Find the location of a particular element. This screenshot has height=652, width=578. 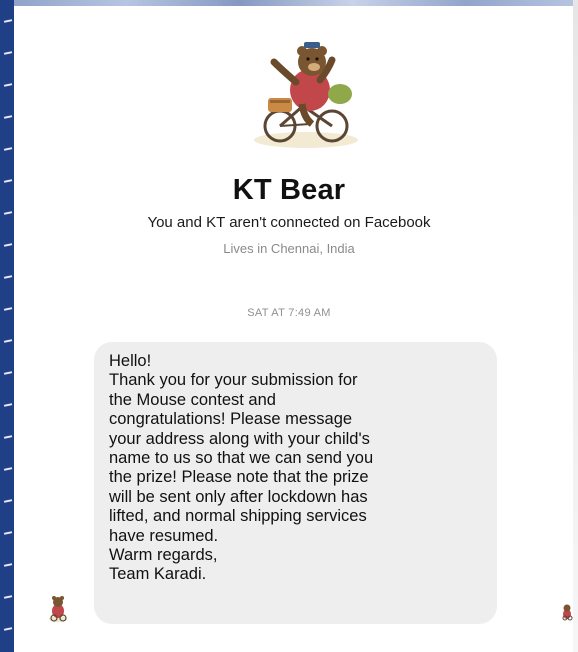

left-decorative-border is located at coordinates (7, 326).